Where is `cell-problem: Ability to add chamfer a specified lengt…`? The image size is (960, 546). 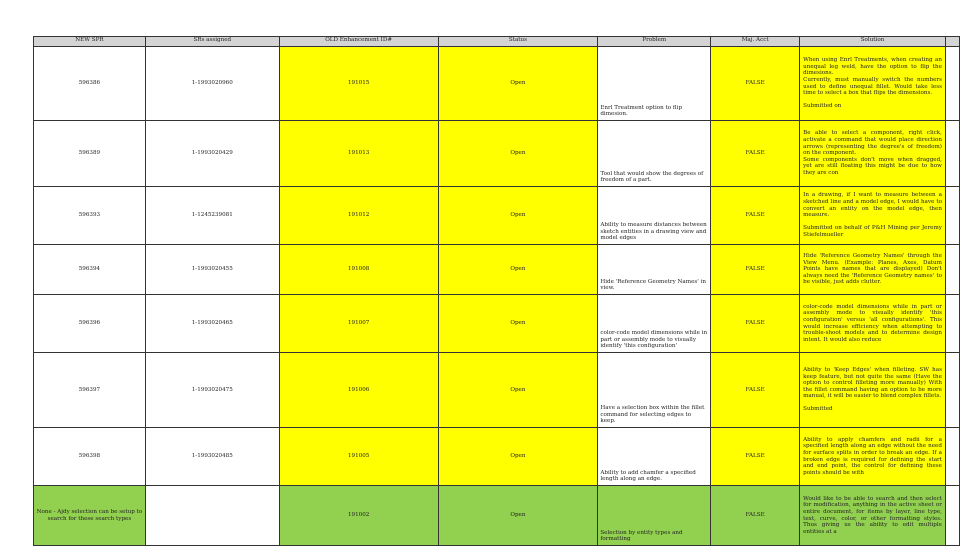 cell-problem: Ability to add chamfer a specified lengt… is located at coordinates (654, 456).